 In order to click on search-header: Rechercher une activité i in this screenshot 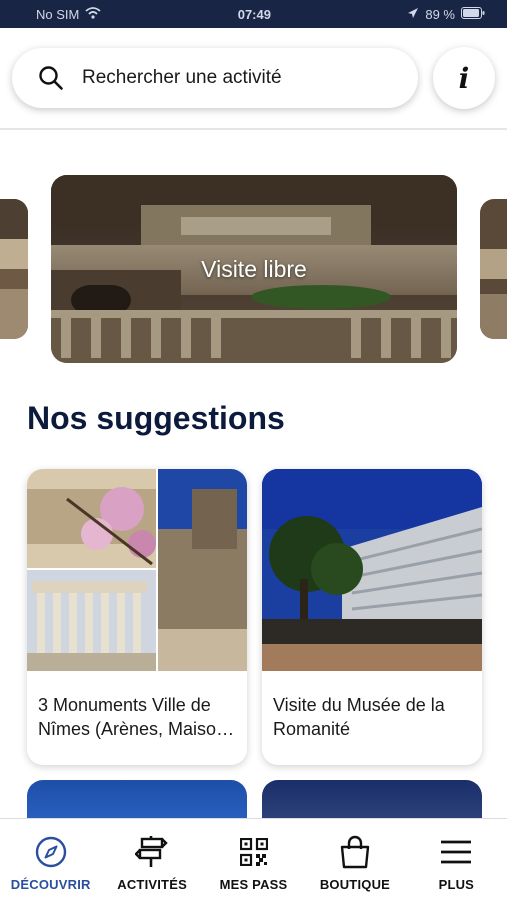, I will do `click(253, 79)`.